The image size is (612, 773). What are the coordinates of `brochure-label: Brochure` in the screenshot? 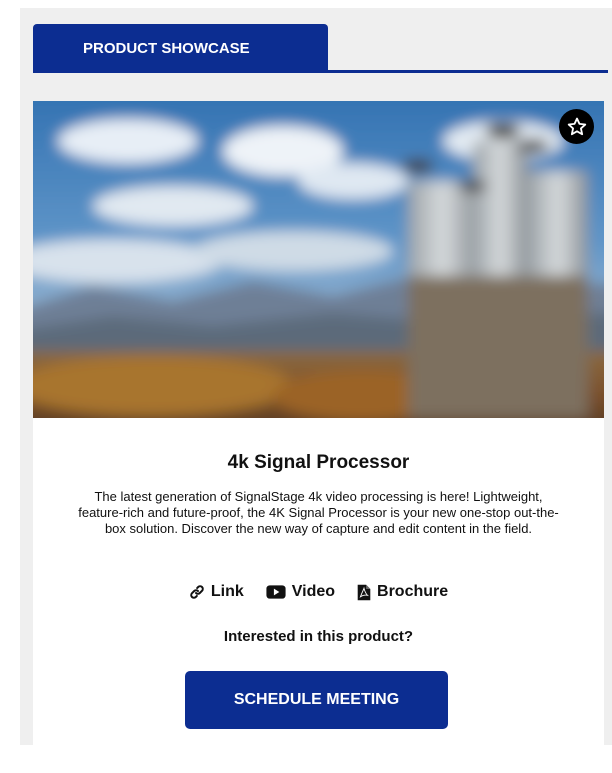 It's located at (413, 591).